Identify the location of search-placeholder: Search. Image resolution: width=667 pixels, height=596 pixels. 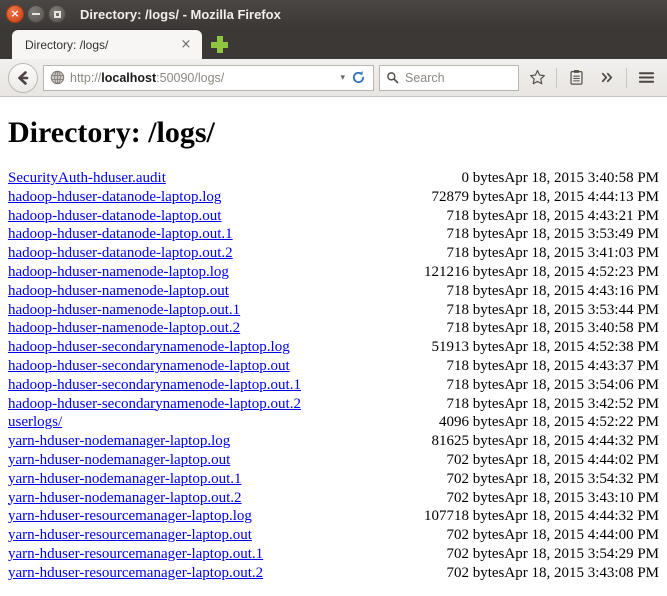
(425, 77).